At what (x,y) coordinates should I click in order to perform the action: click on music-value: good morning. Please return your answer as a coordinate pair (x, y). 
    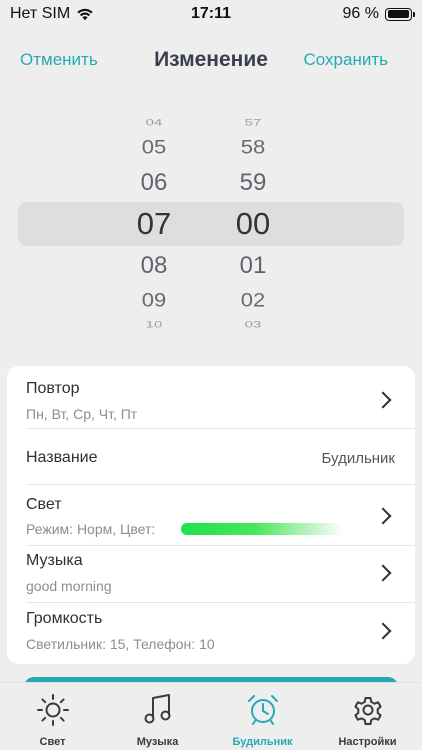
    Looking at the image, I should click on (69, 586).